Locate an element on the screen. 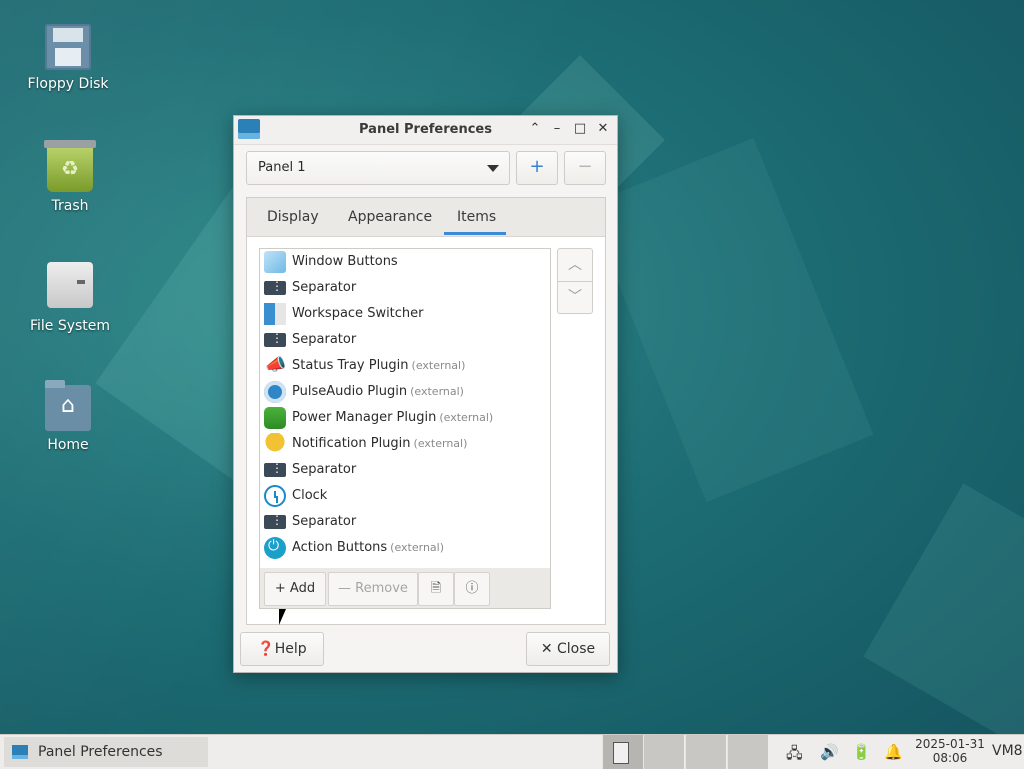 The height and width of the screenshot is (769, 1024). move-buttons: ︿ ﹀ is located at coordinates (575, 281).